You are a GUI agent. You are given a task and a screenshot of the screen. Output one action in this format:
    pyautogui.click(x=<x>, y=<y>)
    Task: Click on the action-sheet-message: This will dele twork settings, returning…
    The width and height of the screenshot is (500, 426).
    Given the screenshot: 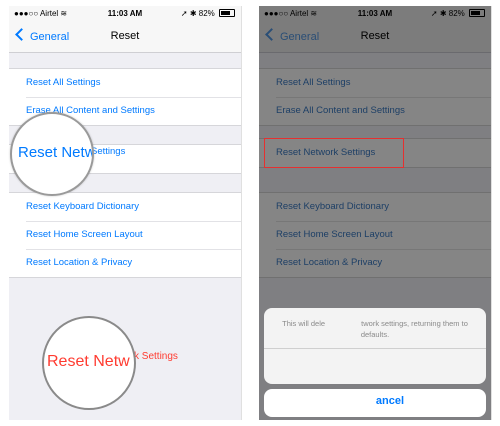 What is the action you would take?
    pyautogui.click(x=375, y=329)
    